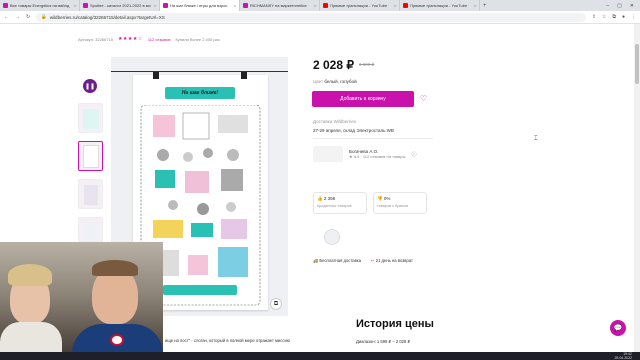 The height and width of the screenshot is (360, 640). Describe the element at coordinates (335, 121) in the screenshot. I see `delivery-label: Доставка Wildberries` at that location.